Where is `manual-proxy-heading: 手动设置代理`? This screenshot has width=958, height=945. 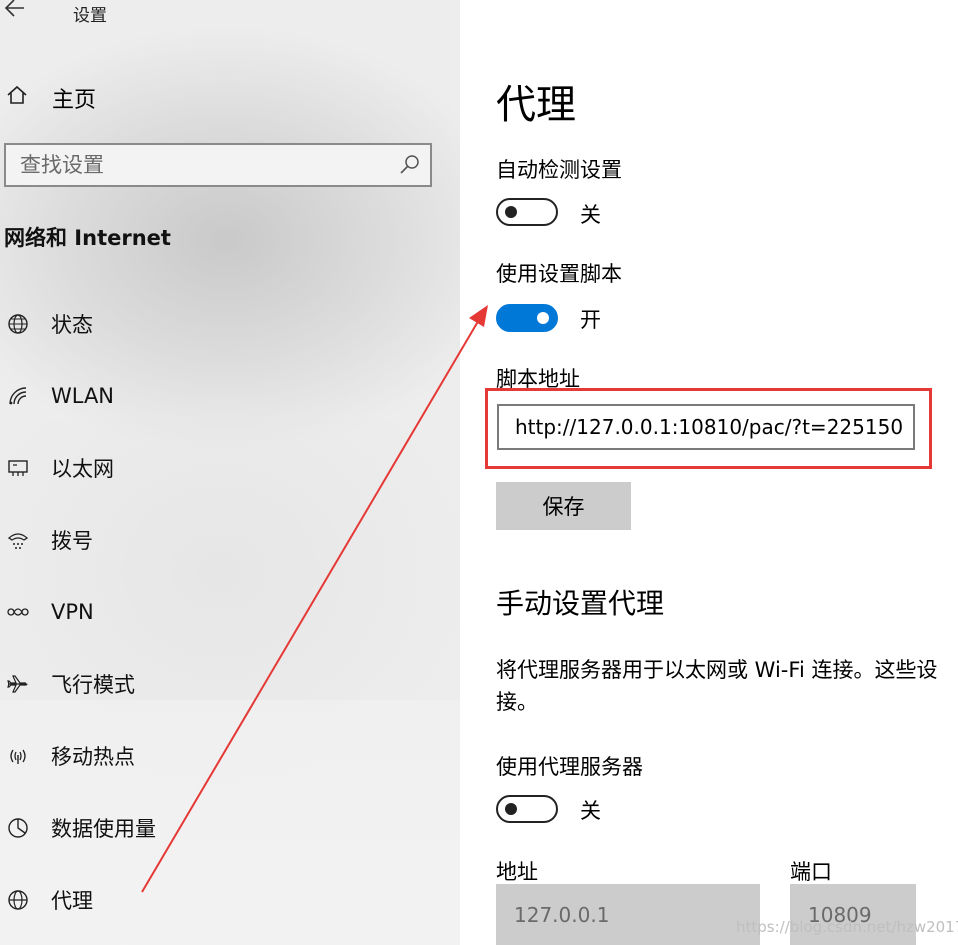
manual-proxy-heading: 手动设置代理 is located at coordinates (580, 603).